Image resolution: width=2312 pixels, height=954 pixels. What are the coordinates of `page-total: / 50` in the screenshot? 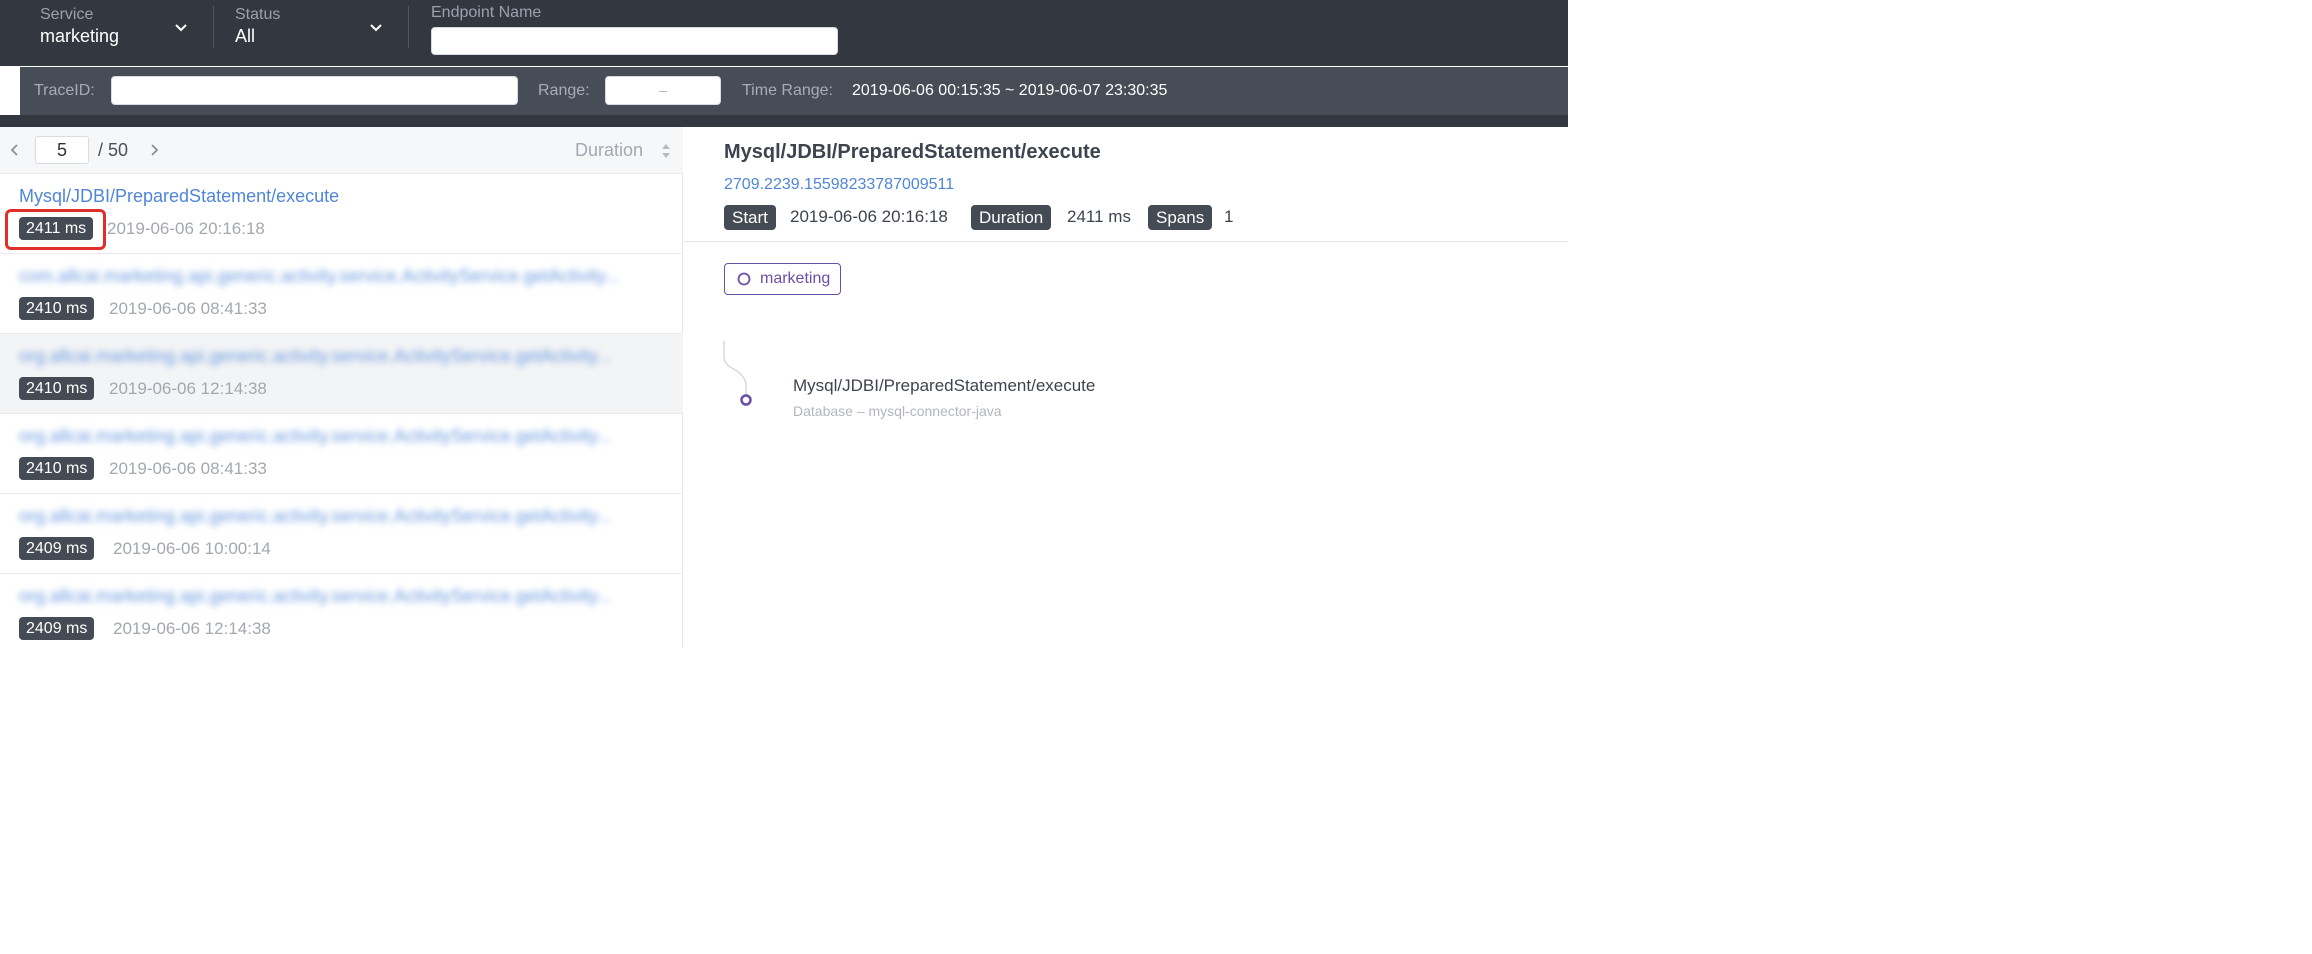 It's located at (113, 150).